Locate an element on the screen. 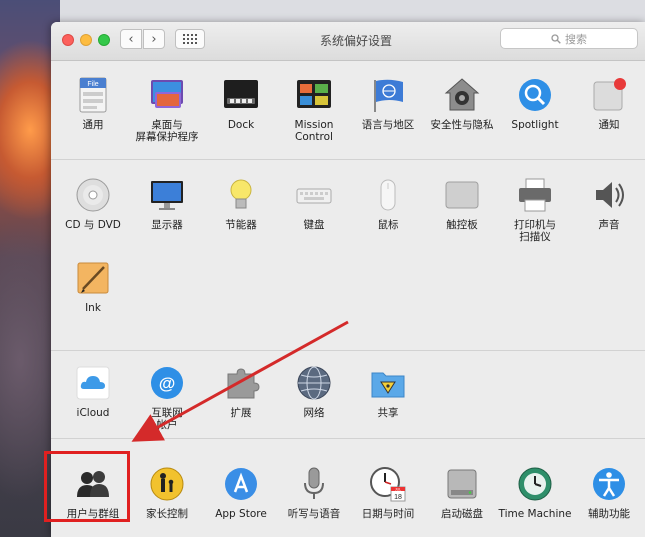 Image resolution: width=645 pixels, height=537 pixels. search-field: 搜索 is located at coordinates (569, 38).